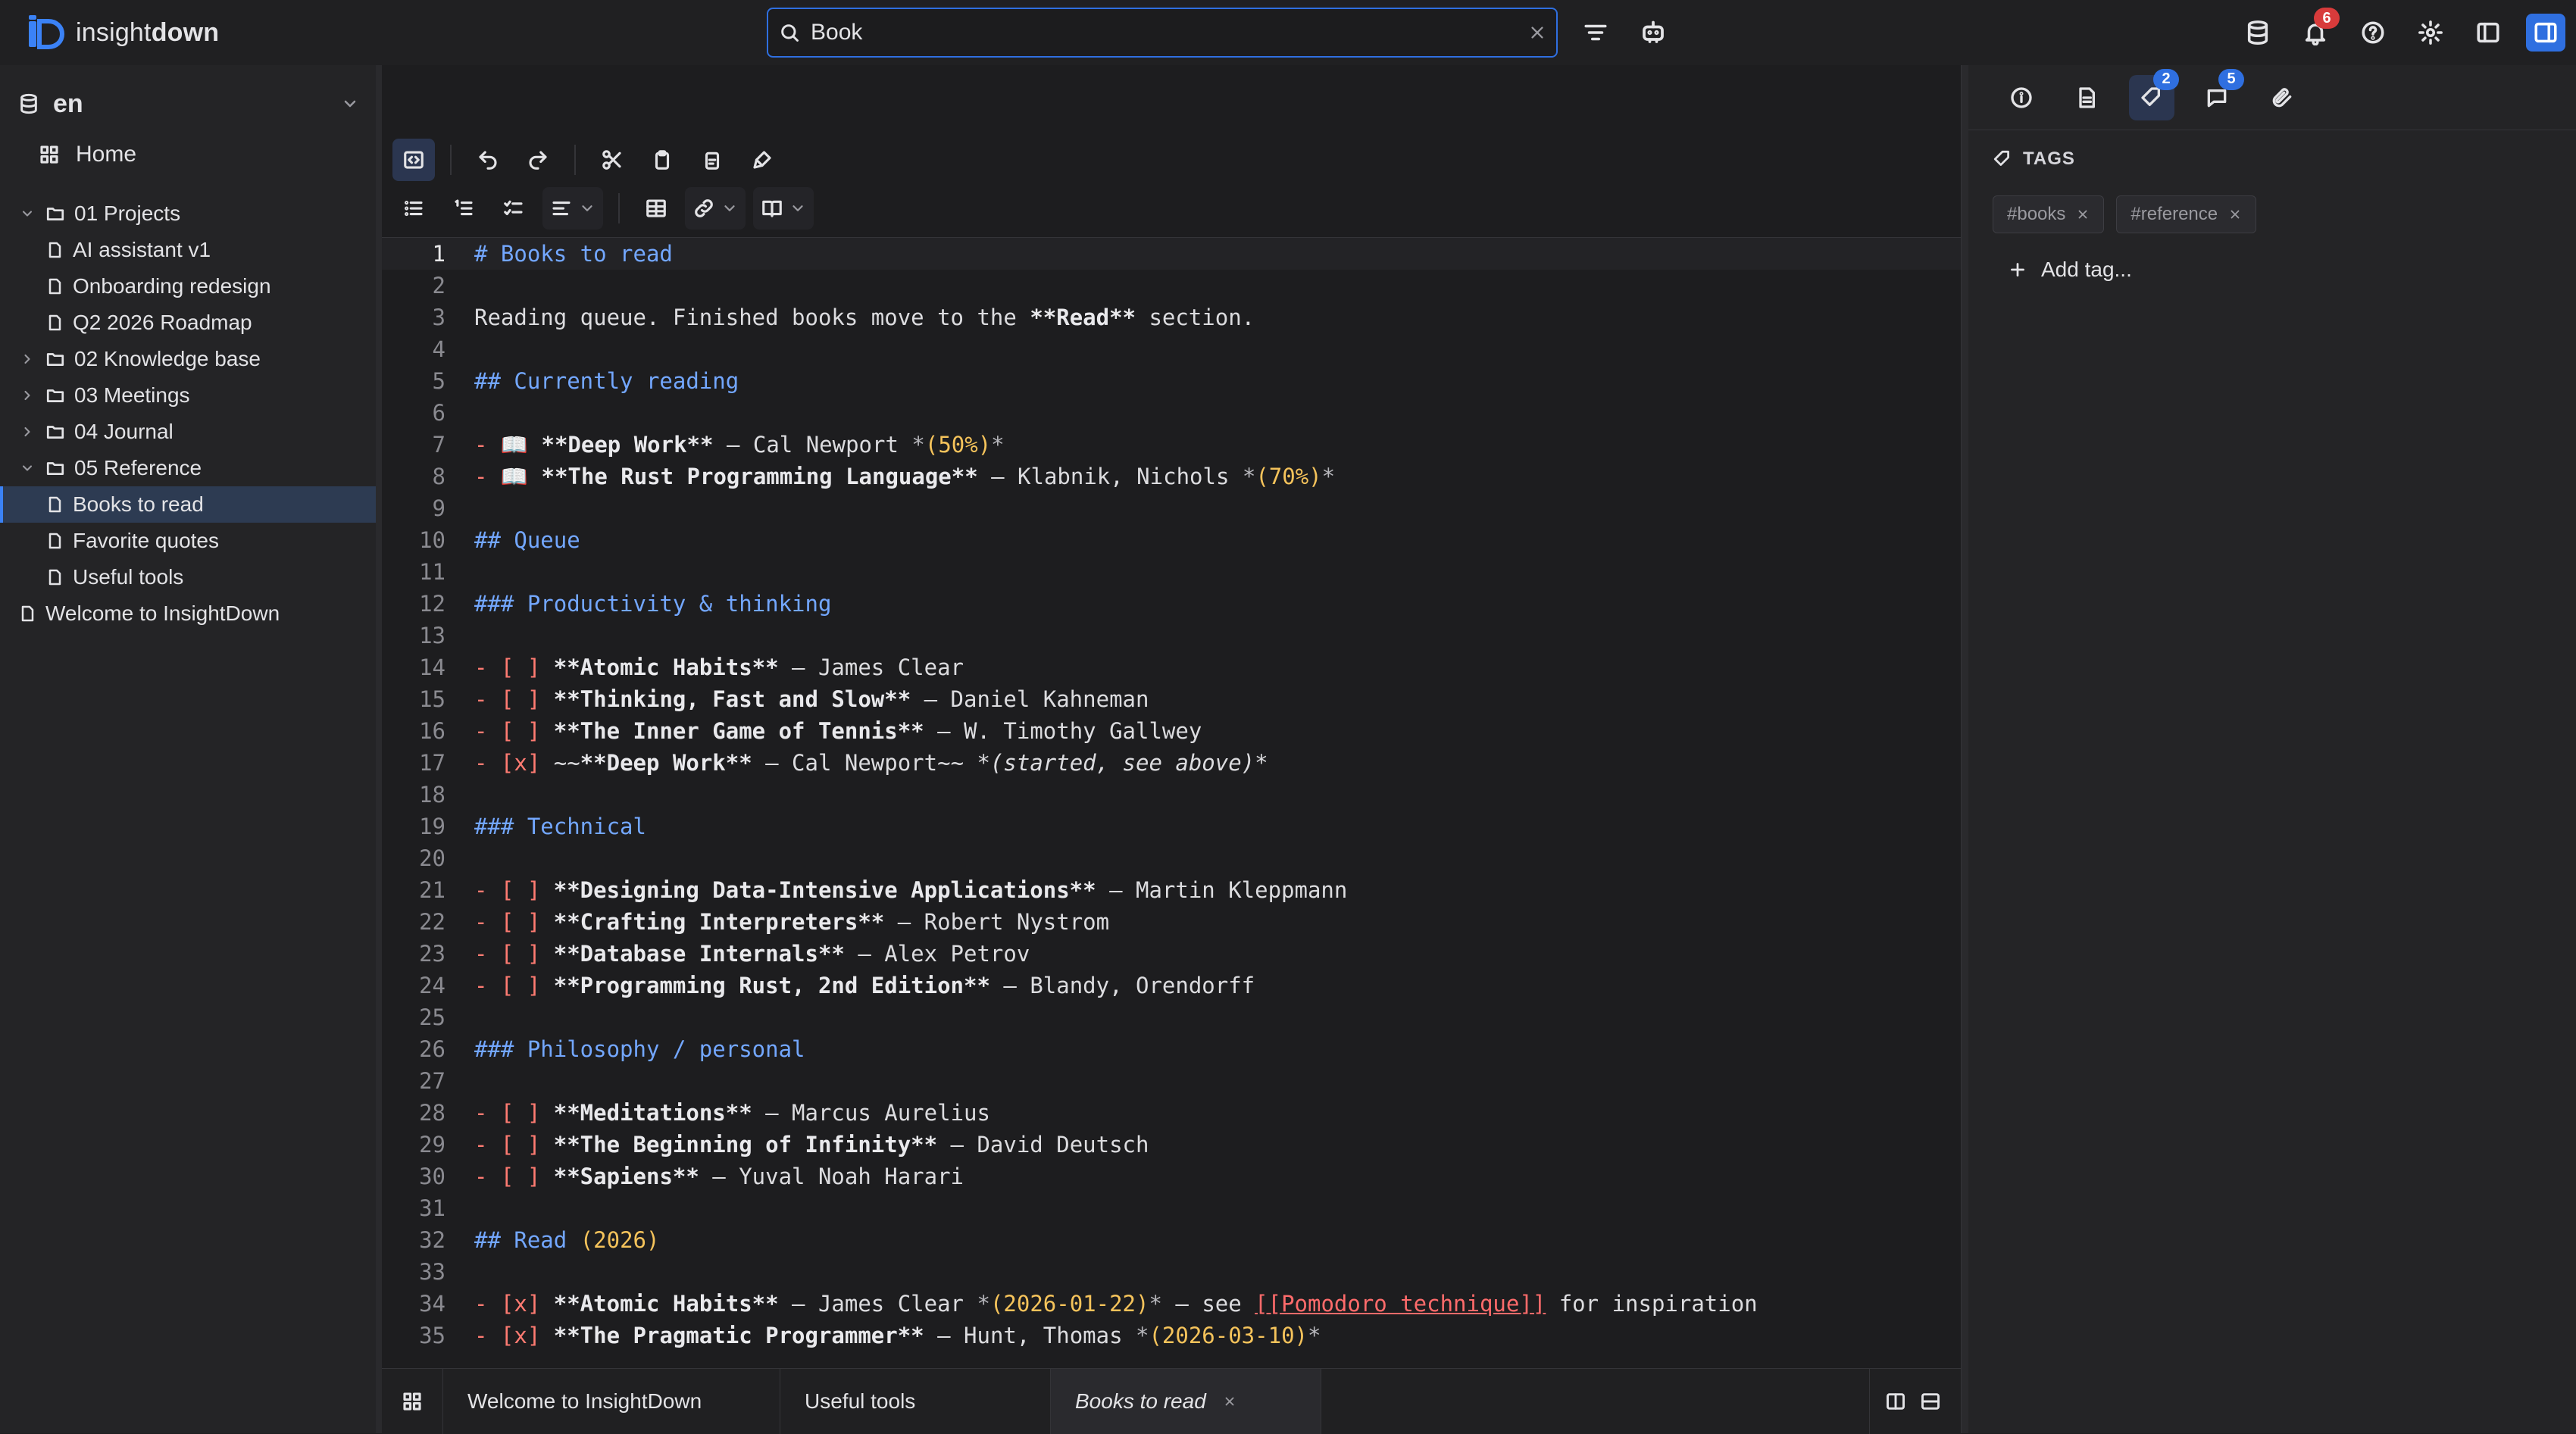  I want to click on assistant-bot-icon, so click(1653, 33).